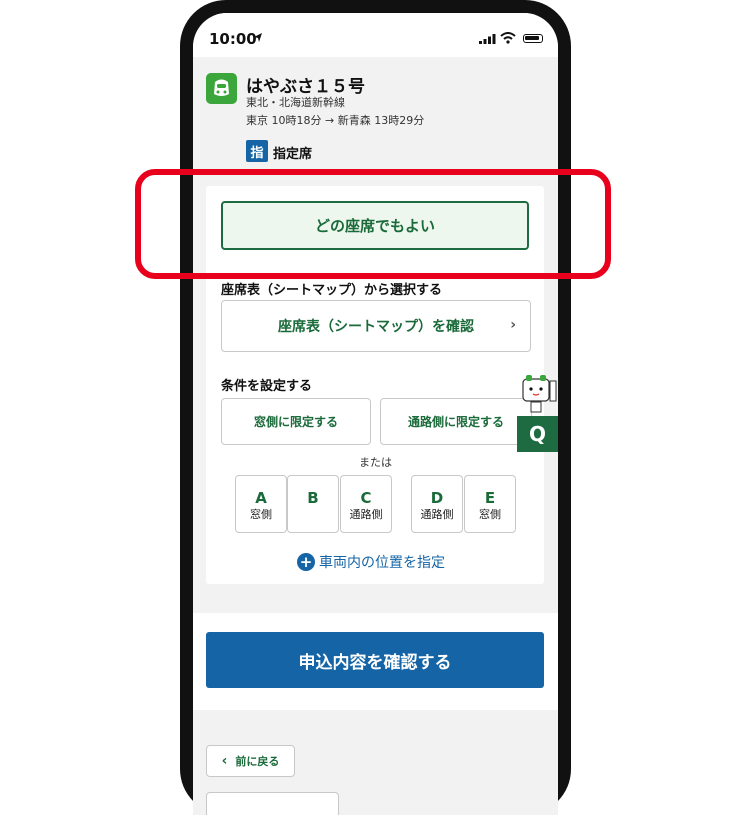 This screenshot has width=748, height=815. What do you see at coordinates (332, 290) in the screenshot?
I see `seatmap-section-title: 座席表（シートマップ）から選択する` at bounding box center [332, 290].